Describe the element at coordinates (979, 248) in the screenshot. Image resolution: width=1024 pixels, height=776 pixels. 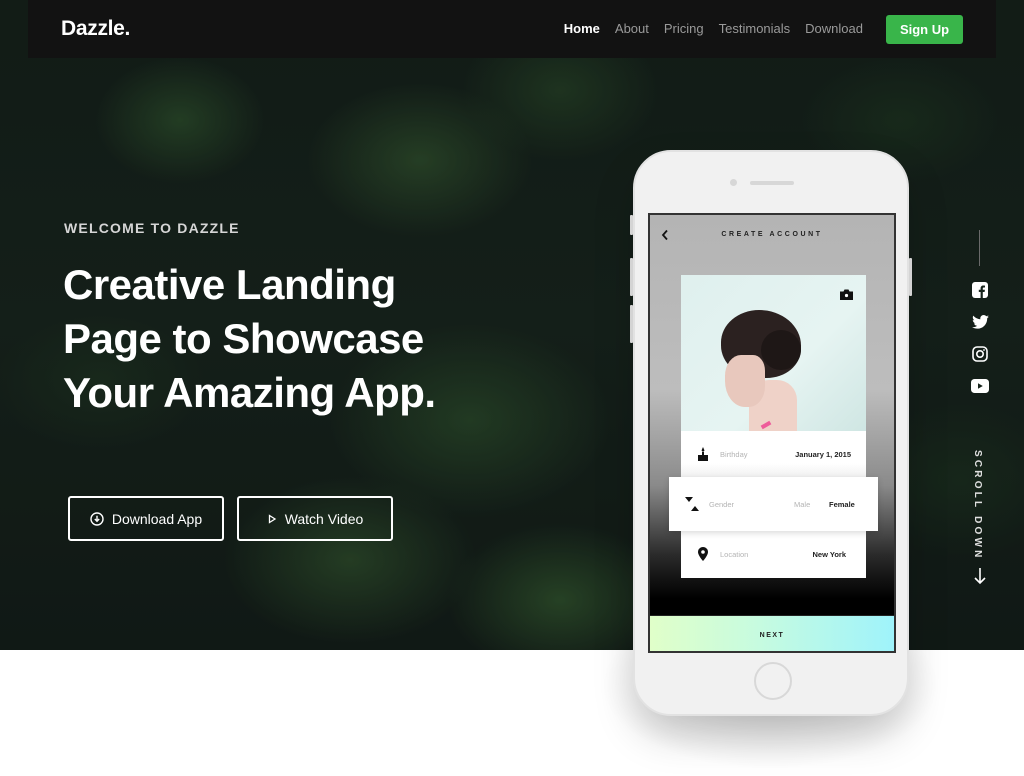
I see `divider` at that location.